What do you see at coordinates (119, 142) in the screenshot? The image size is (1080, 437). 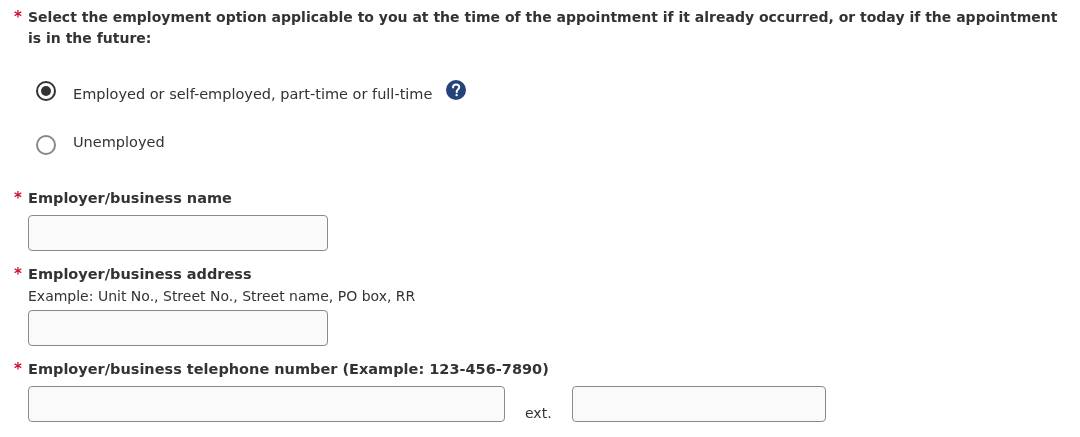 I see `option-label: Unemployed` at bounding box center [119, 142].